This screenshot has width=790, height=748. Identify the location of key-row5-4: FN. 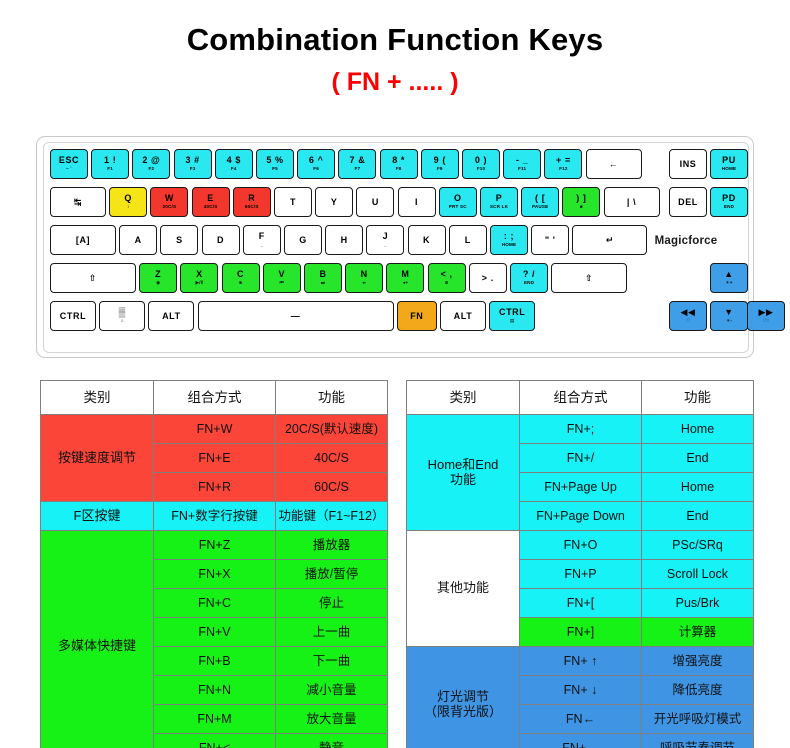
(416, 316).